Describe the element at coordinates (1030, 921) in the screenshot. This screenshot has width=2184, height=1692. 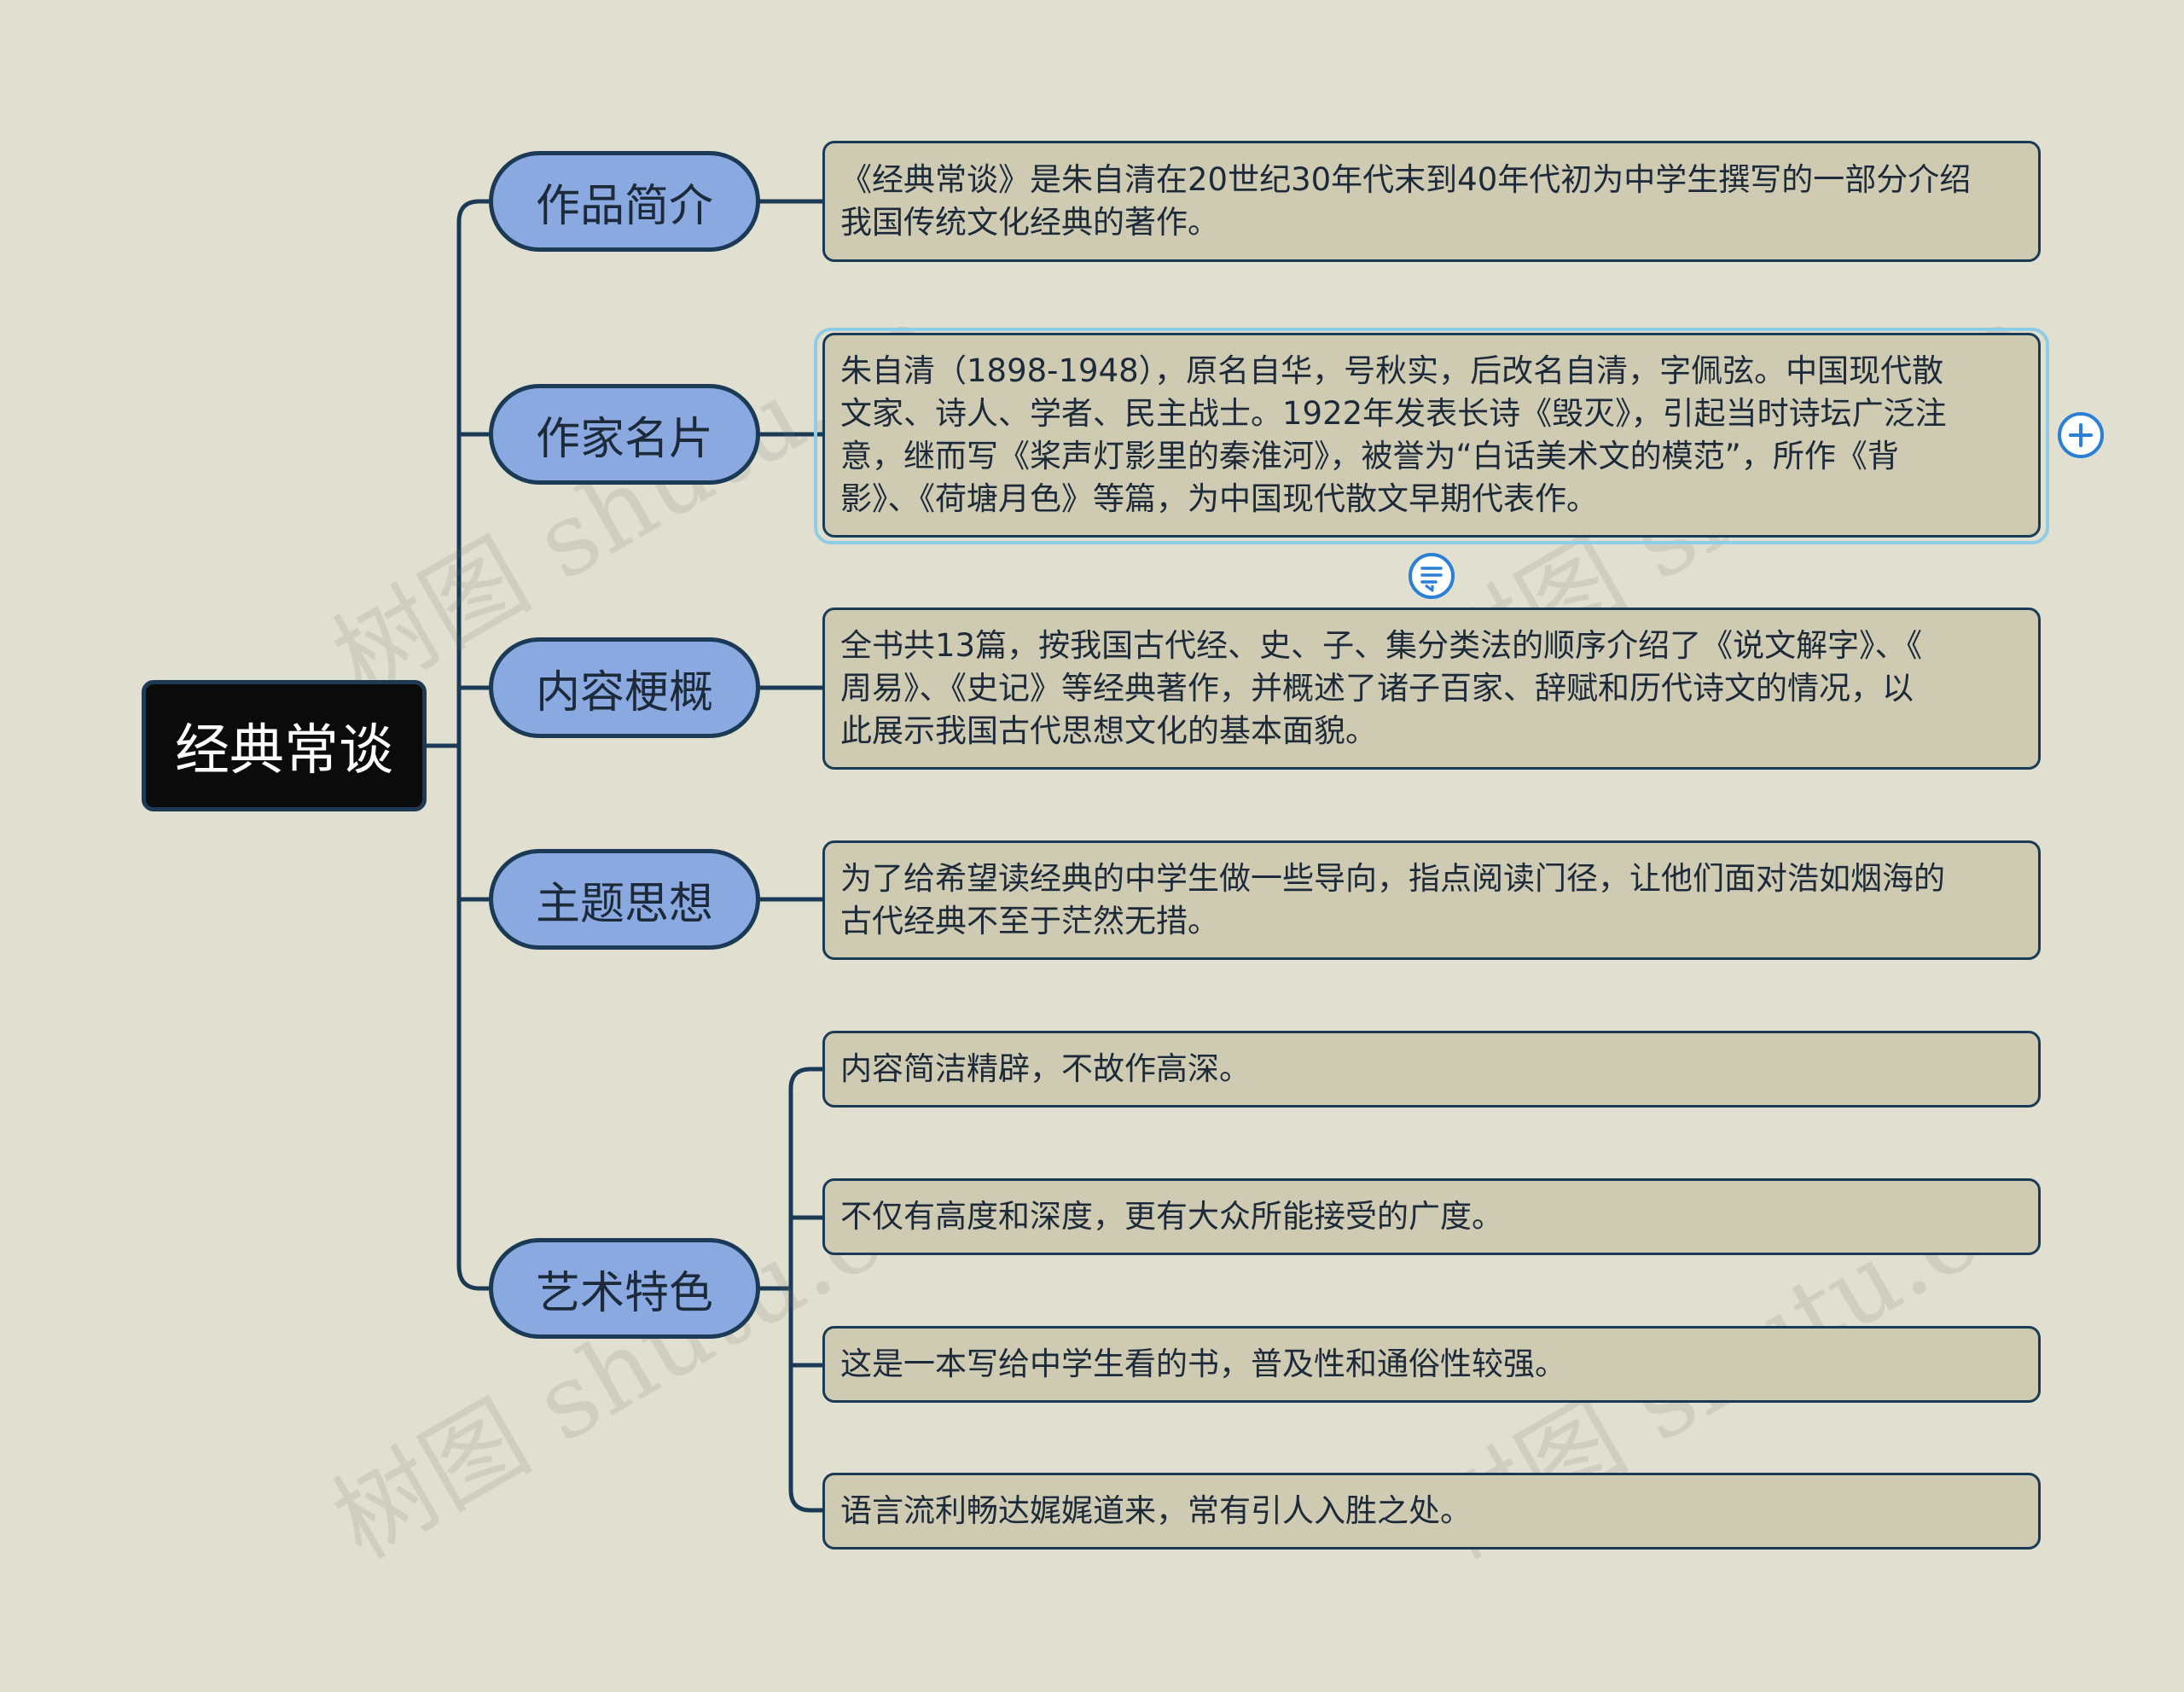
I see `leaf-text-line: 古代经典不至于茫然无措。` at that location.